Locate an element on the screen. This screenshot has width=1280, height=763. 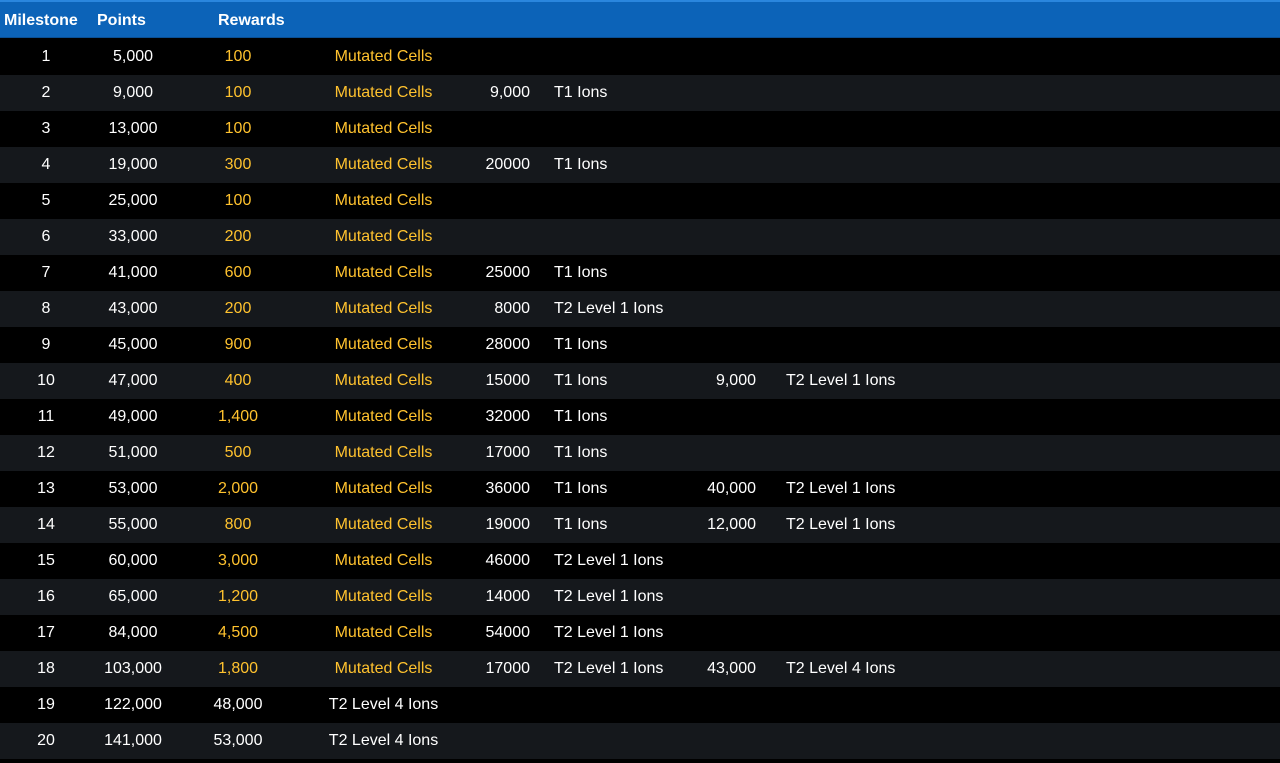
milestone-cell: 16 is located at coordinates (46, 596).